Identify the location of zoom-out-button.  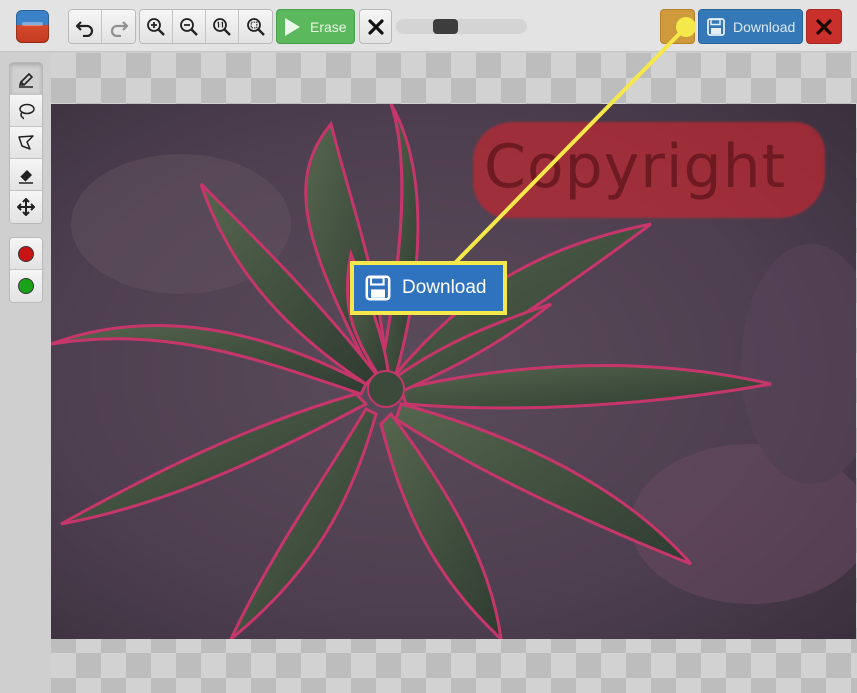
(189, 26).